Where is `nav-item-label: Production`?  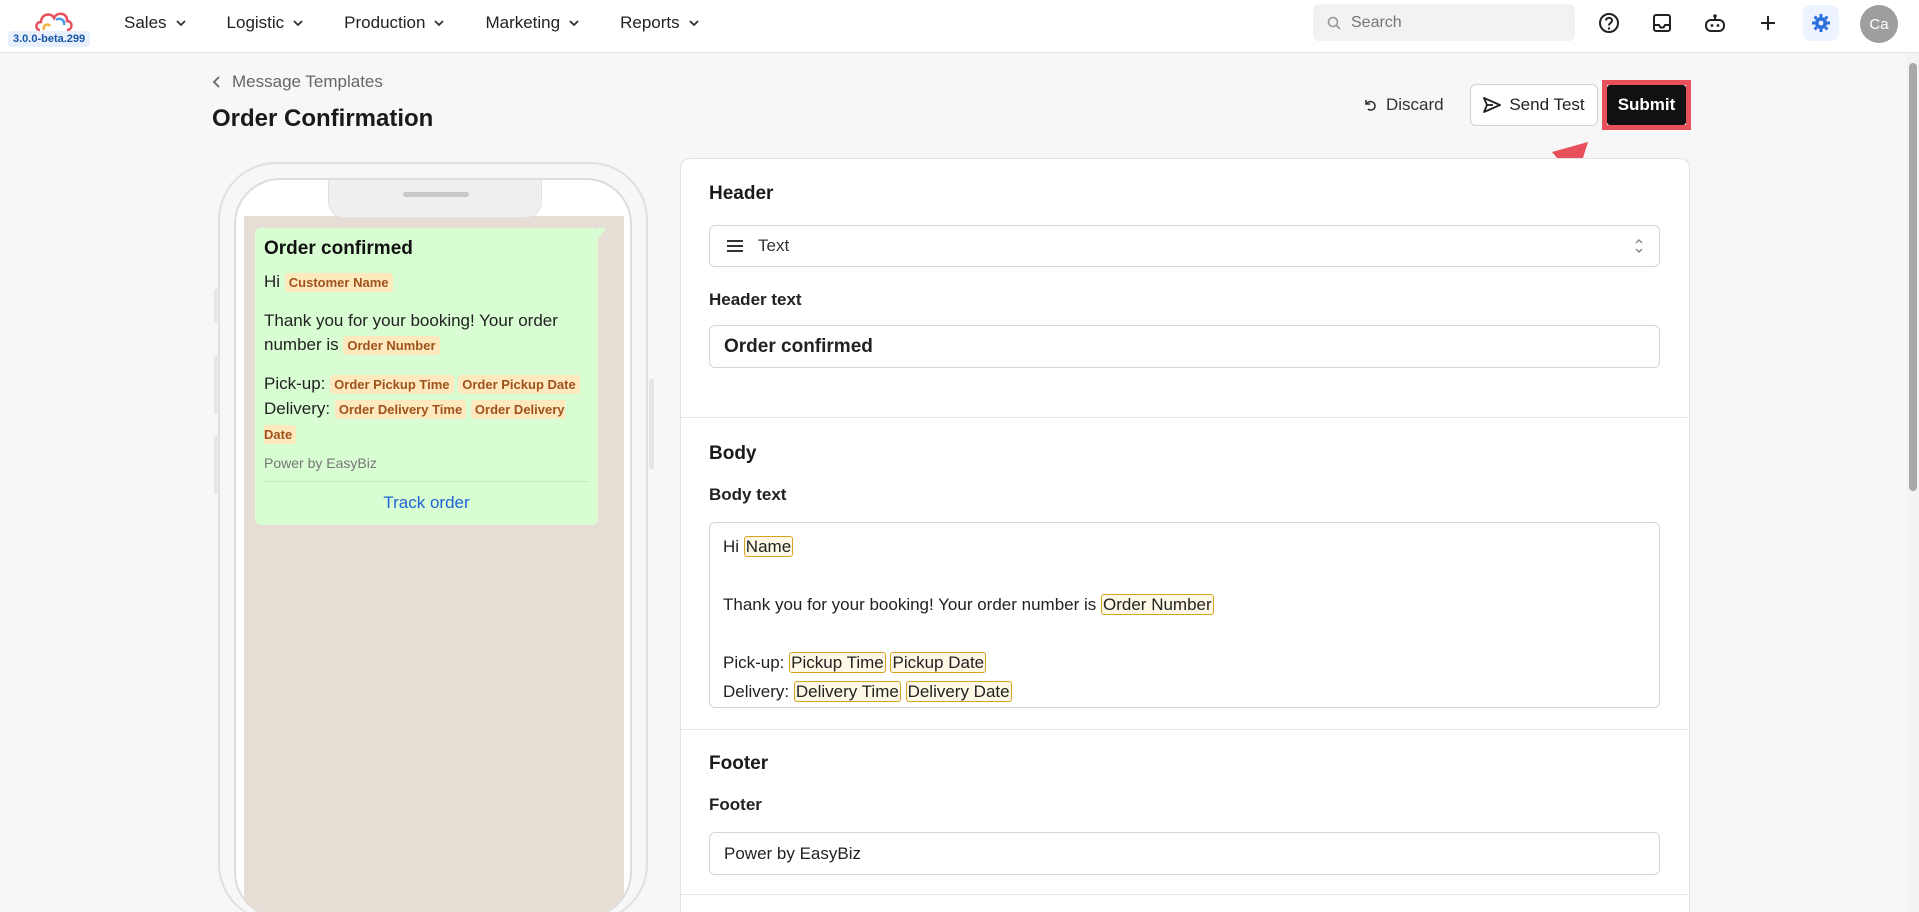
nav-item-label: Production is located at coordinates (385, 22).